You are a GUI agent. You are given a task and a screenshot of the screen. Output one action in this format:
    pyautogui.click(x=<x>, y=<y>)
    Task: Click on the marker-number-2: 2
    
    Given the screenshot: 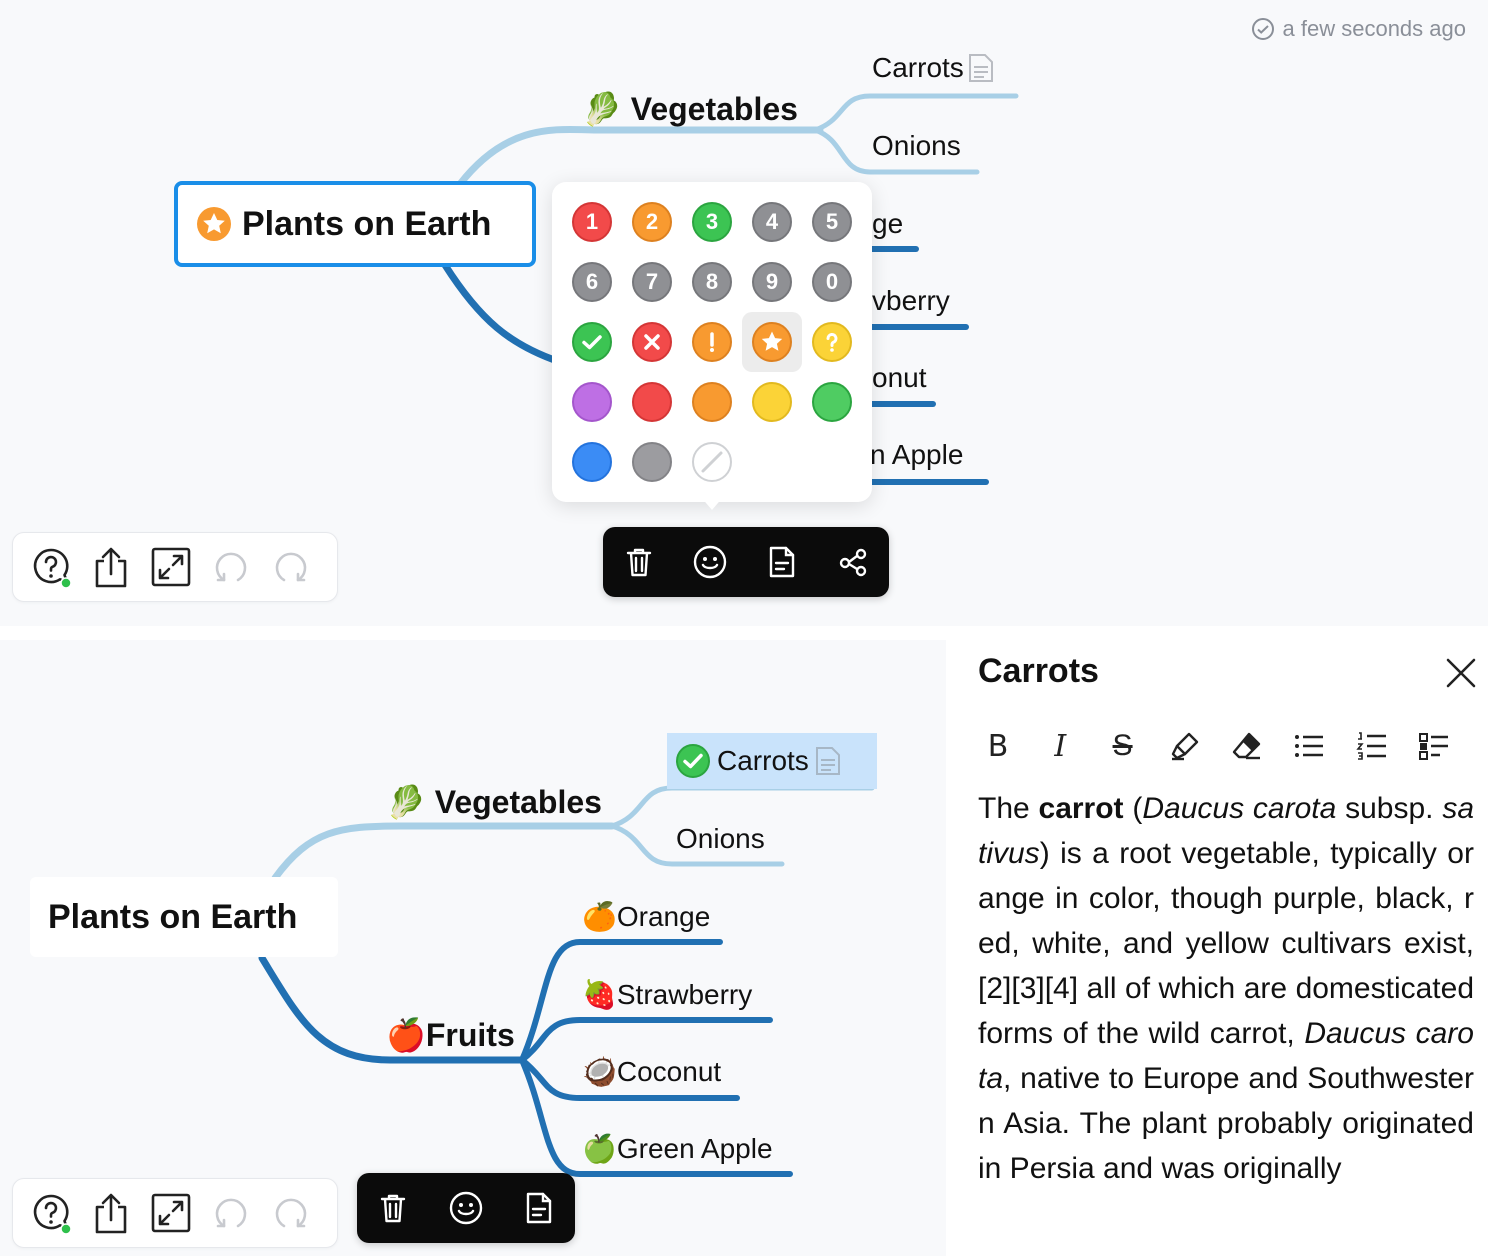 What is the action you would take?
    pyautogui.click(x=652, y=222)
    